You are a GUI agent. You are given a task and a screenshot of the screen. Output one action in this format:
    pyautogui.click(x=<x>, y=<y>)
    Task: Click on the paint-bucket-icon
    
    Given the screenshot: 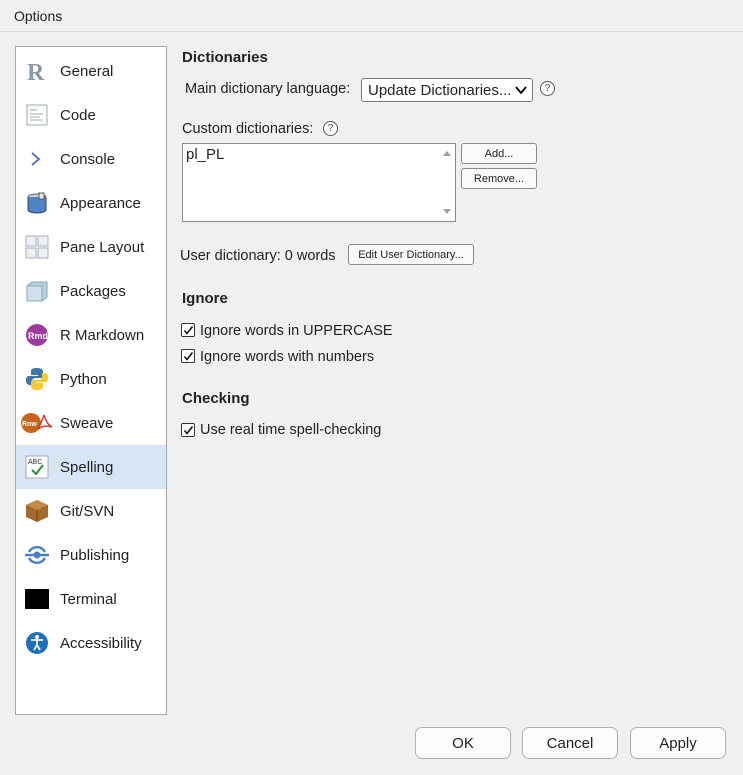 What is the action you would take?
    pyautogui.click(x=37, y=203)
    